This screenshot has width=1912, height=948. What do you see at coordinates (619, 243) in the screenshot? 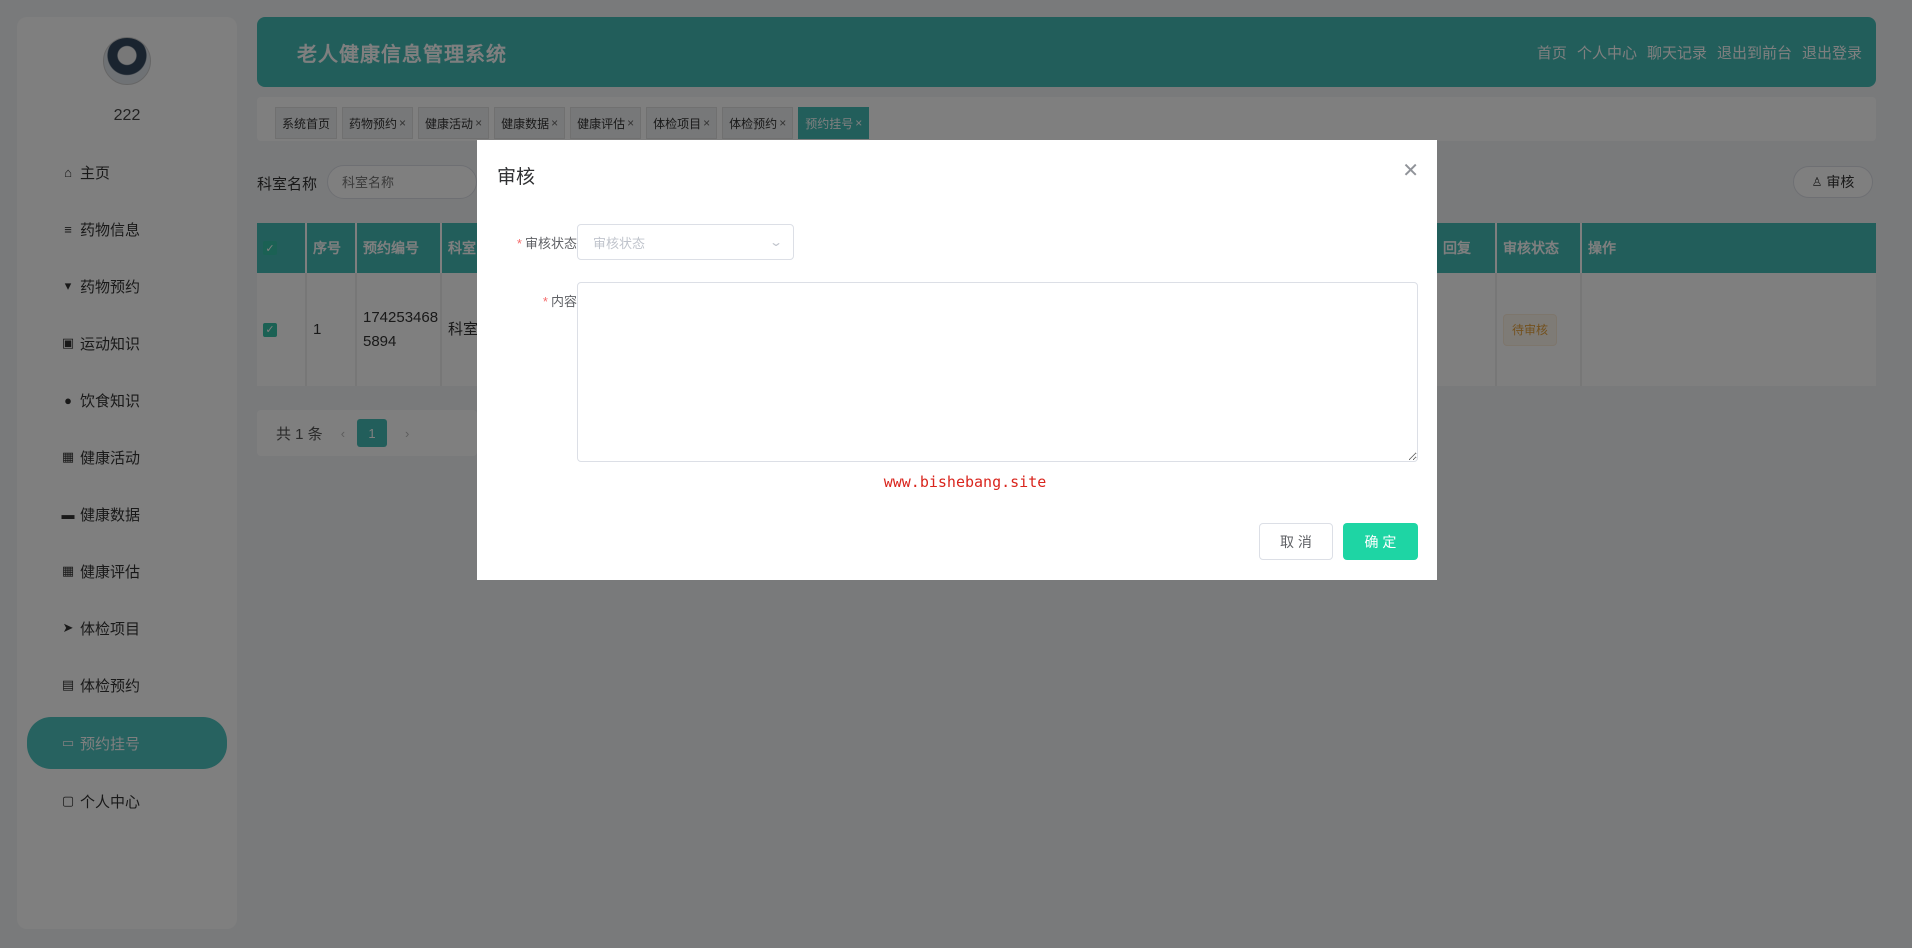
I see `audit-status-placeholder: 审核状态` at bounding box center [619, 243].